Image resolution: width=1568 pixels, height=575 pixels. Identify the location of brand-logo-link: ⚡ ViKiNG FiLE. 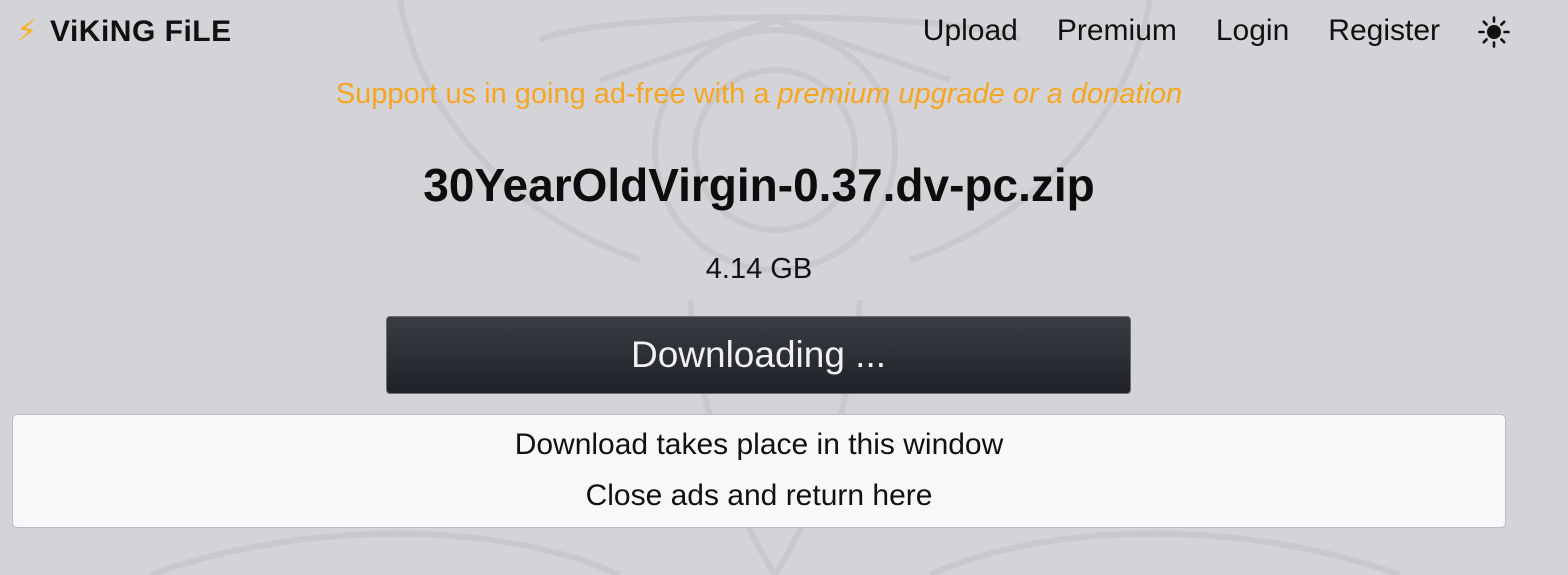
(122, 31).